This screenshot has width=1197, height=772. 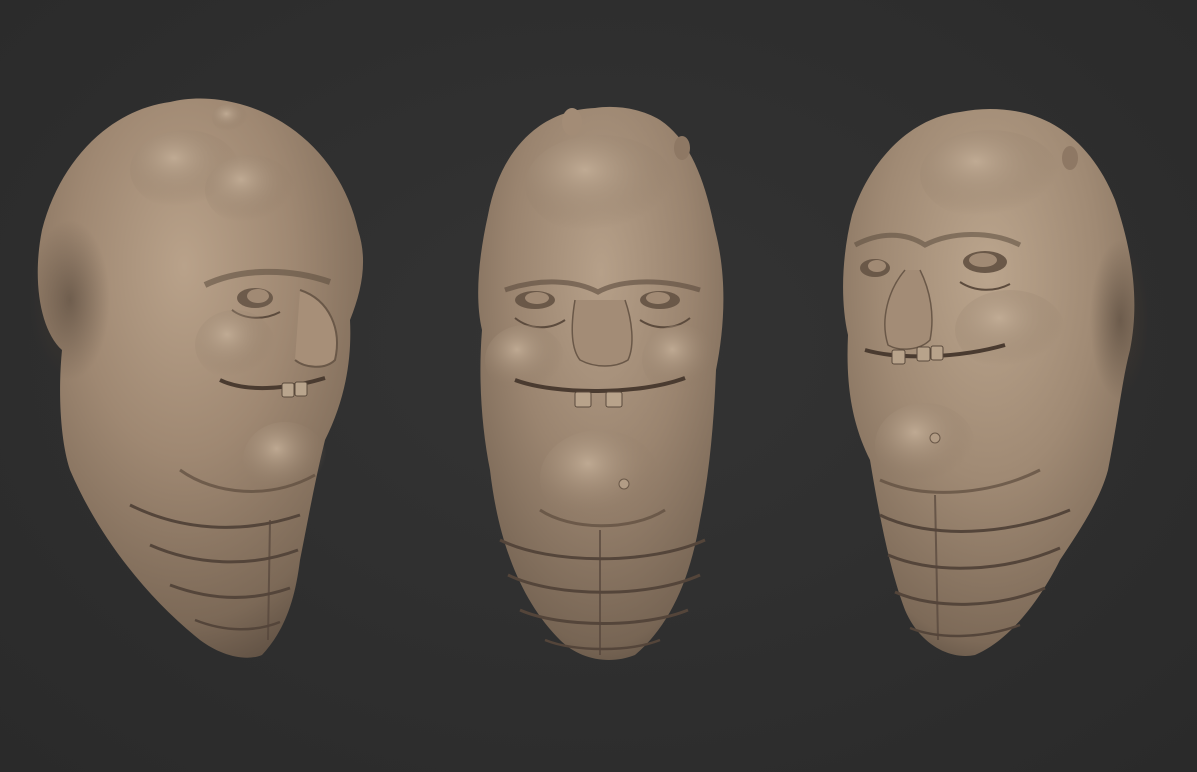 What do you see at coordinates (601, 383) in the screenshot?
I see `head-center` at bounding box center [601, 383].